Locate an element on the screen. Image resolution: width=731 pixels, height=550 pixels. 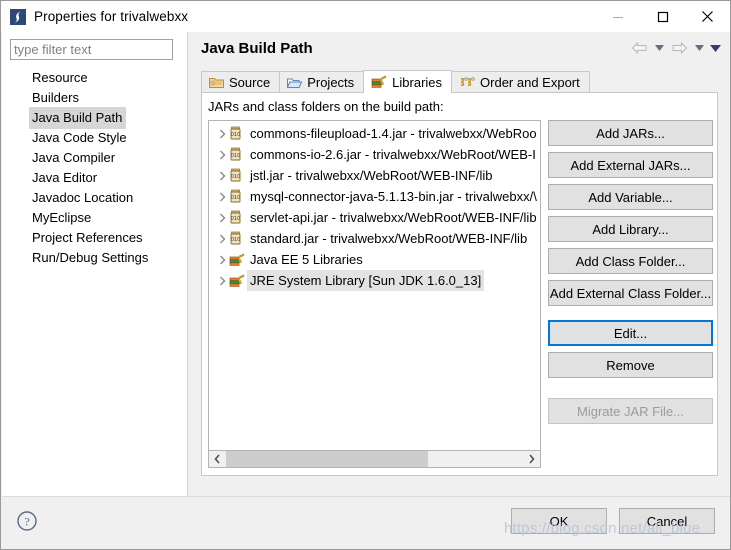
sidebar-item-label: Java Code Style is located at coordinates (79, 137).